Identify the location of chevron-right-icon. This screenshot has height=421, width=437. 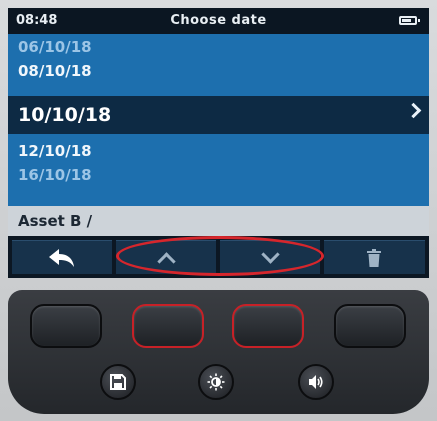
(413, 110).